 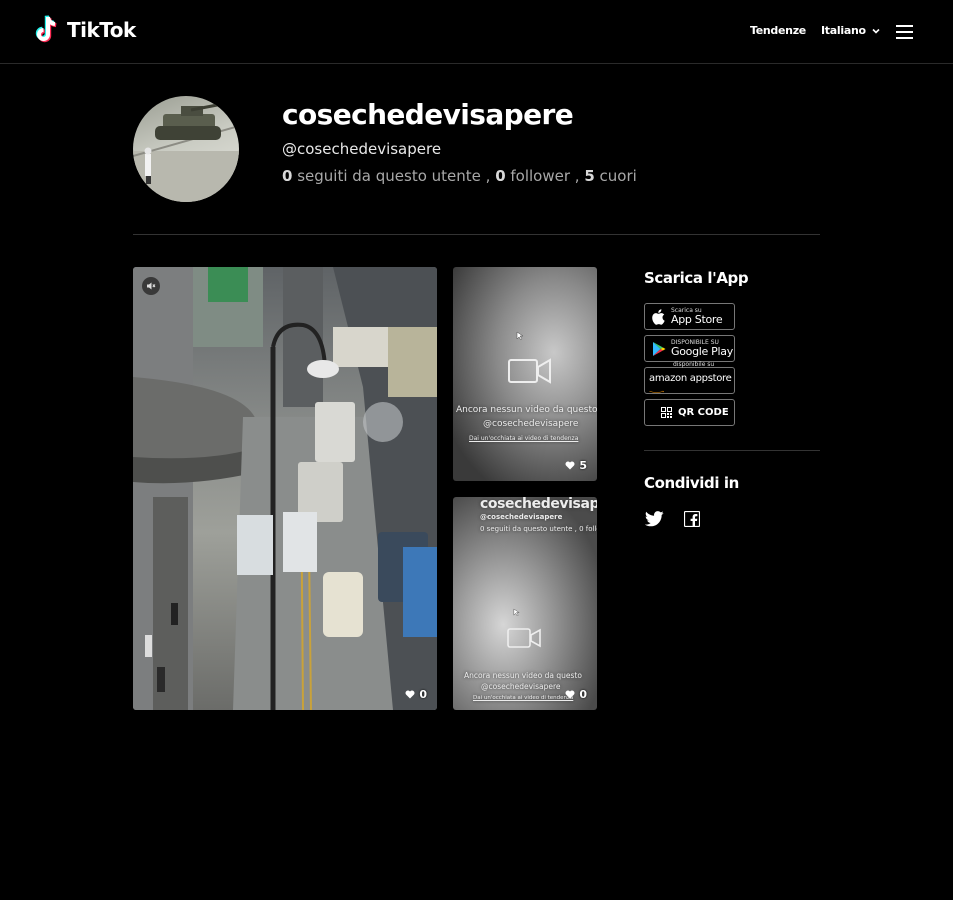 I want to click on amazon-appstore-button: disponibile su amazon appstore, so click(x=689, y=377).